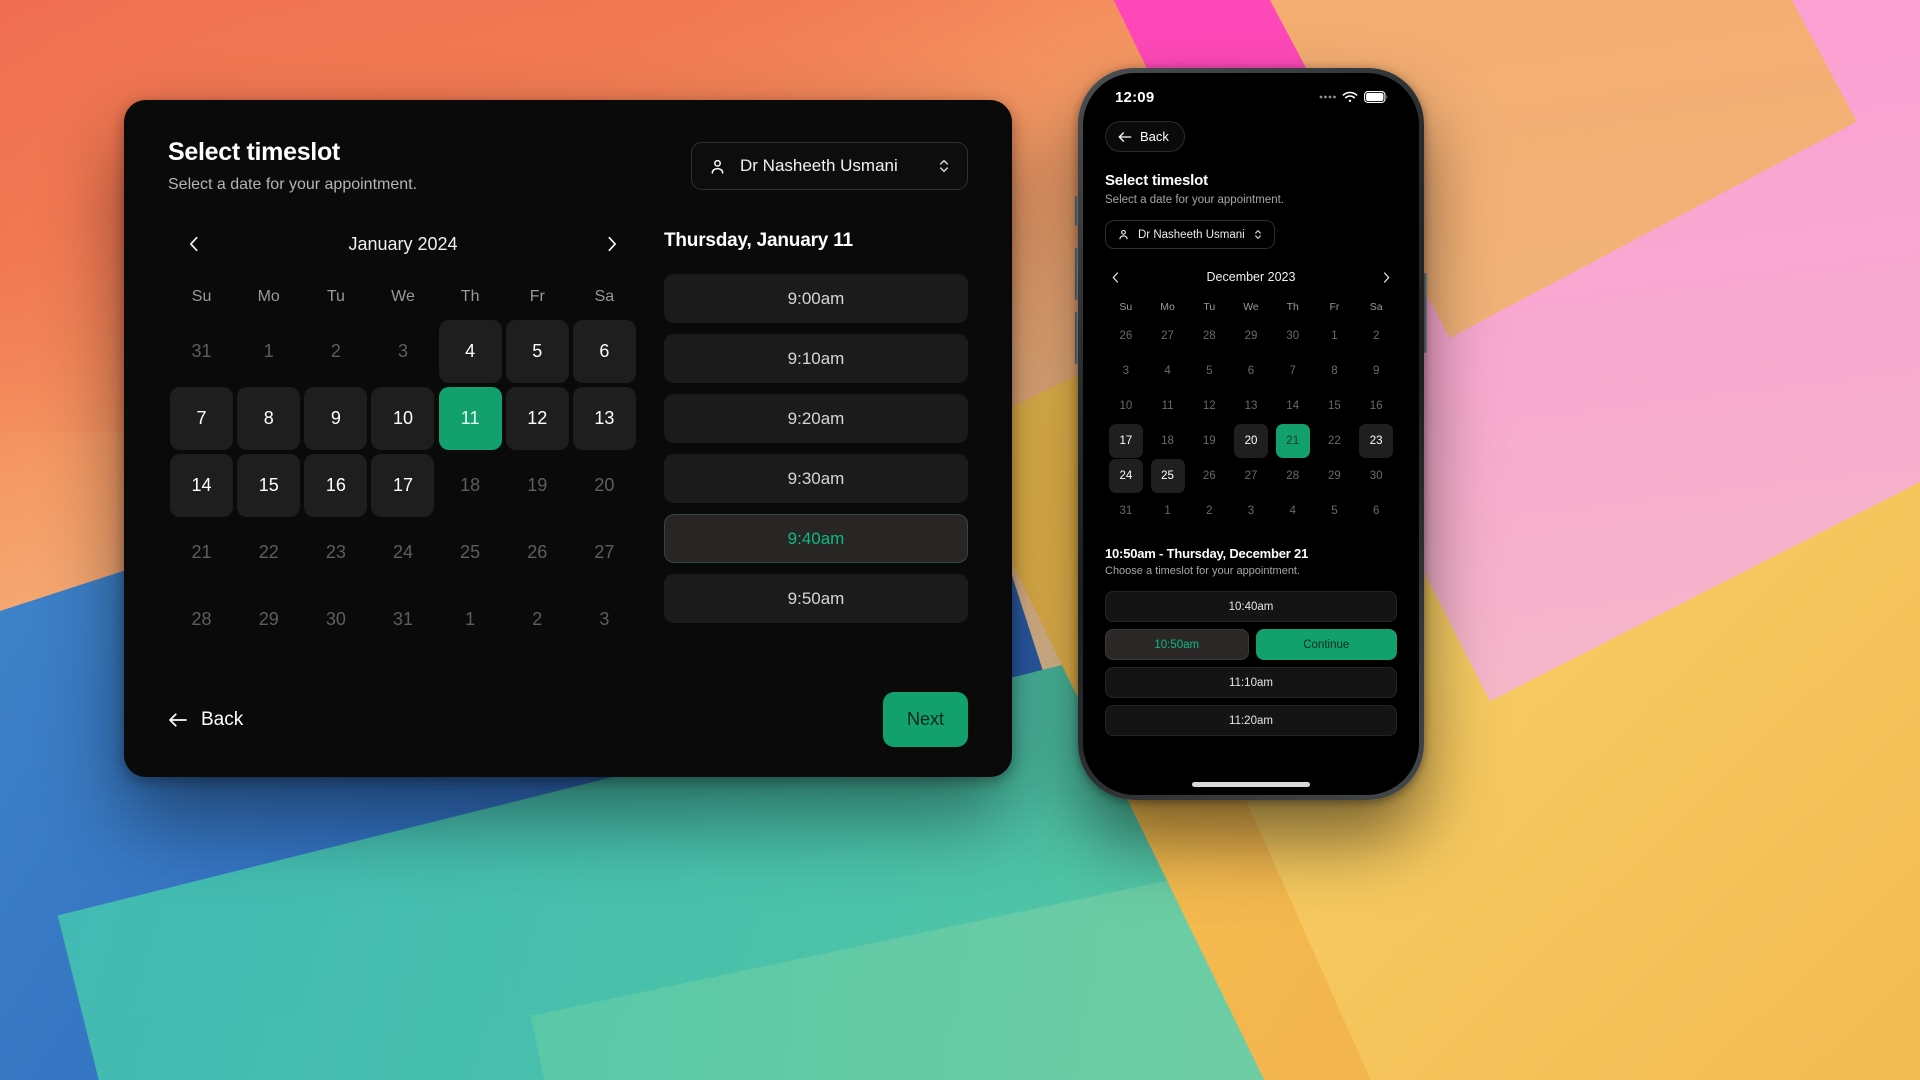 Image resolution: width=1920 pixels, height=1080 pixels. I want to click on timeslot-option: 9:30am, so click(816, 478).